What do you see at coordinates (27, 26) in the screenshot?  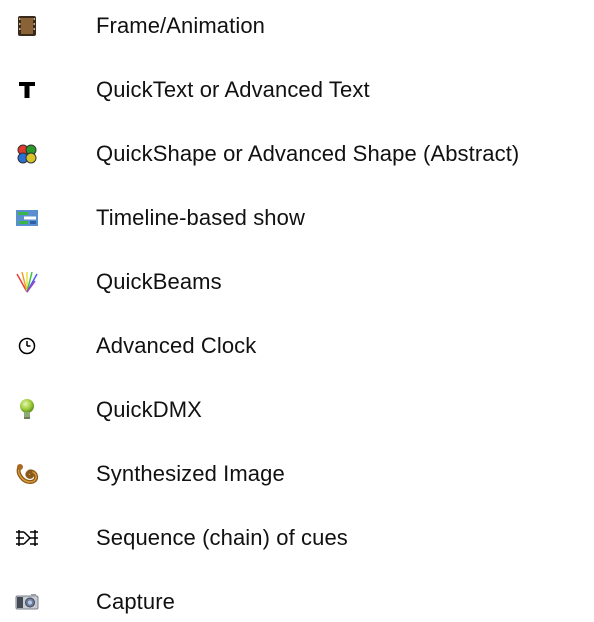 I see `film-frame-icon` at bounding box center [27, 26].